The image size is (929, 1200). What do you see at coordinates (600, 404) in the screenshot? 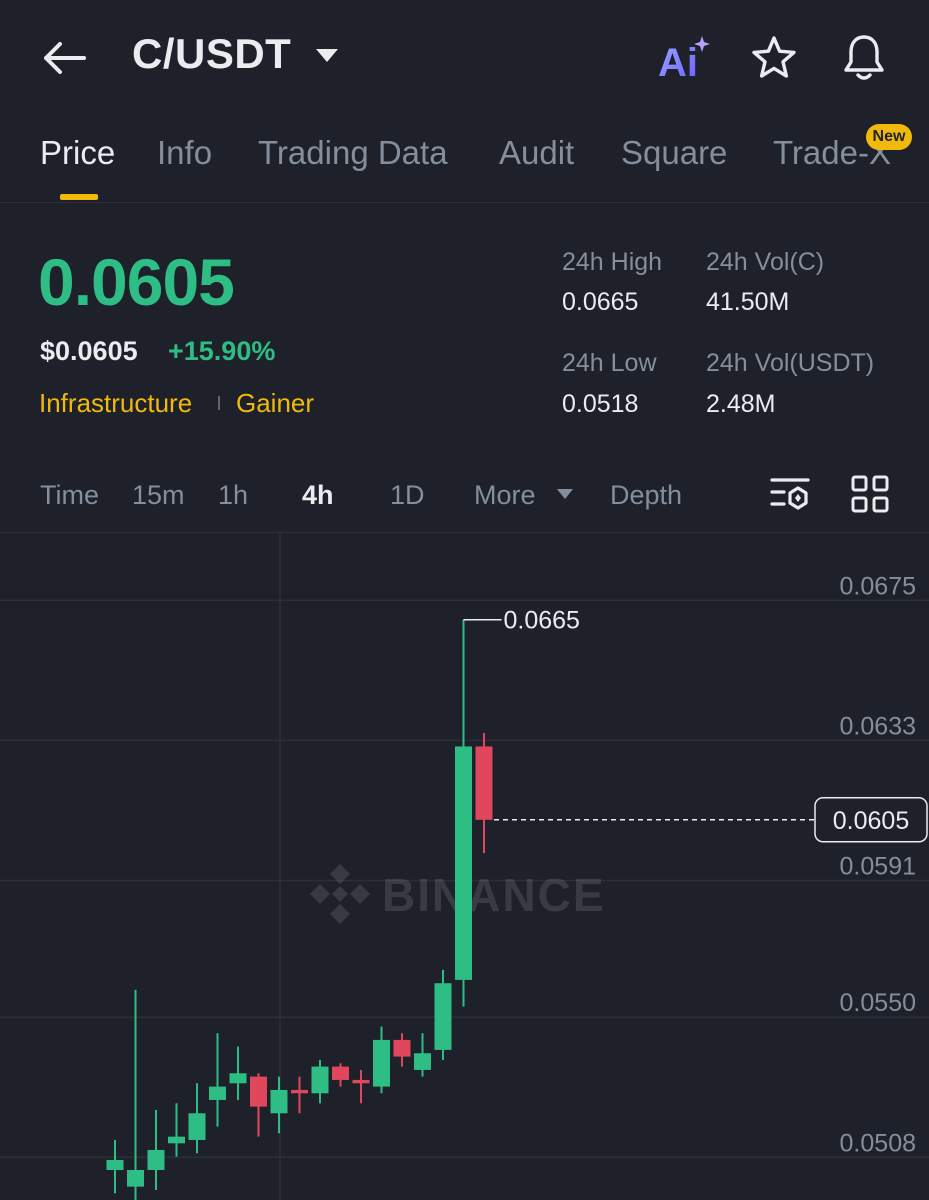
I see `low-value: 0.0518` at bounding box center [600, 404].